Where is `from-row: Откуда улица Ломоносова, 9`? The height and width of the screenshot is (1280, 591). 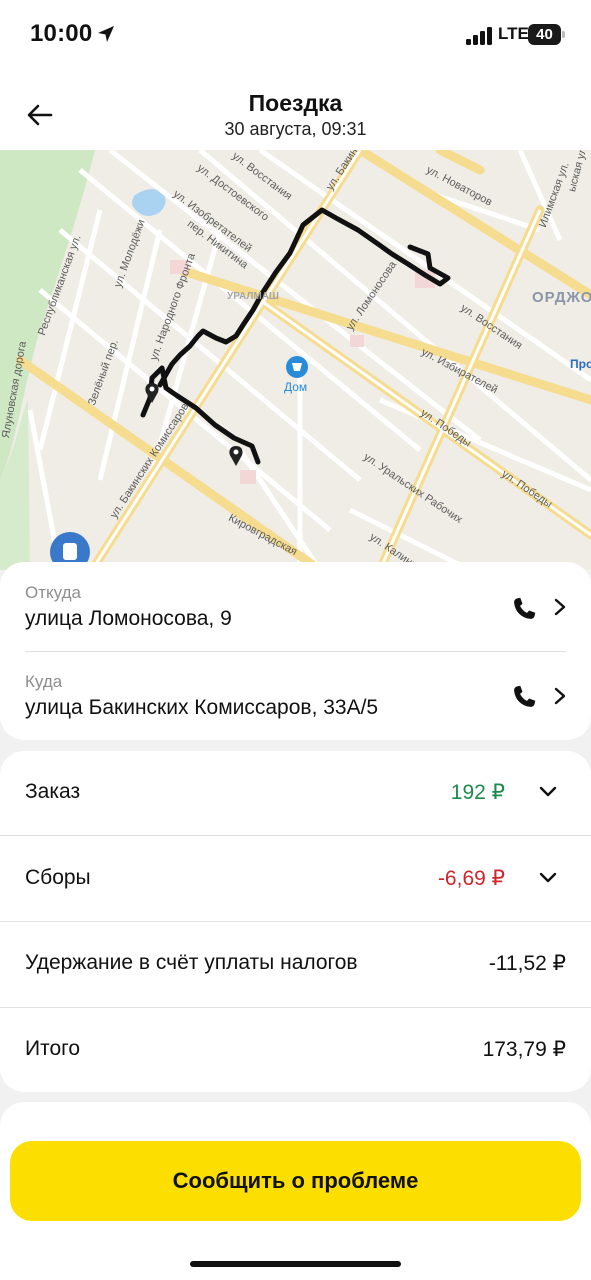 from-row: Откуда улица Ломоносова, 9 is located at coordinates (295, 606).